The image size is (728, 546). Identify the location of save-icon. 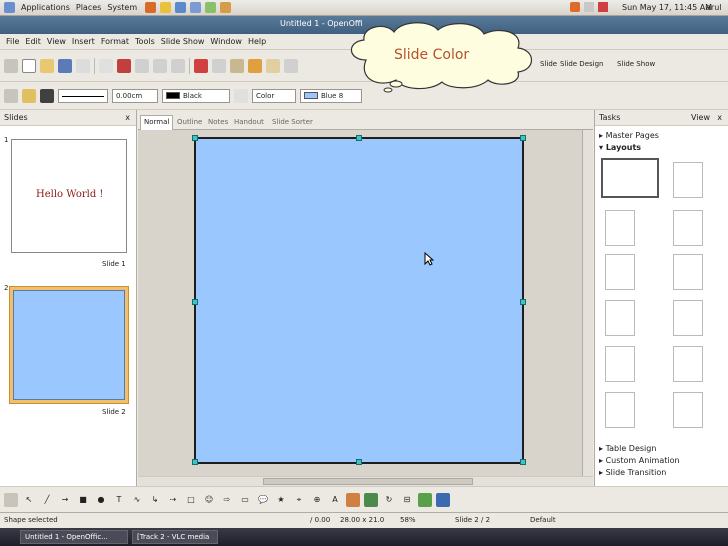
(65, 65).